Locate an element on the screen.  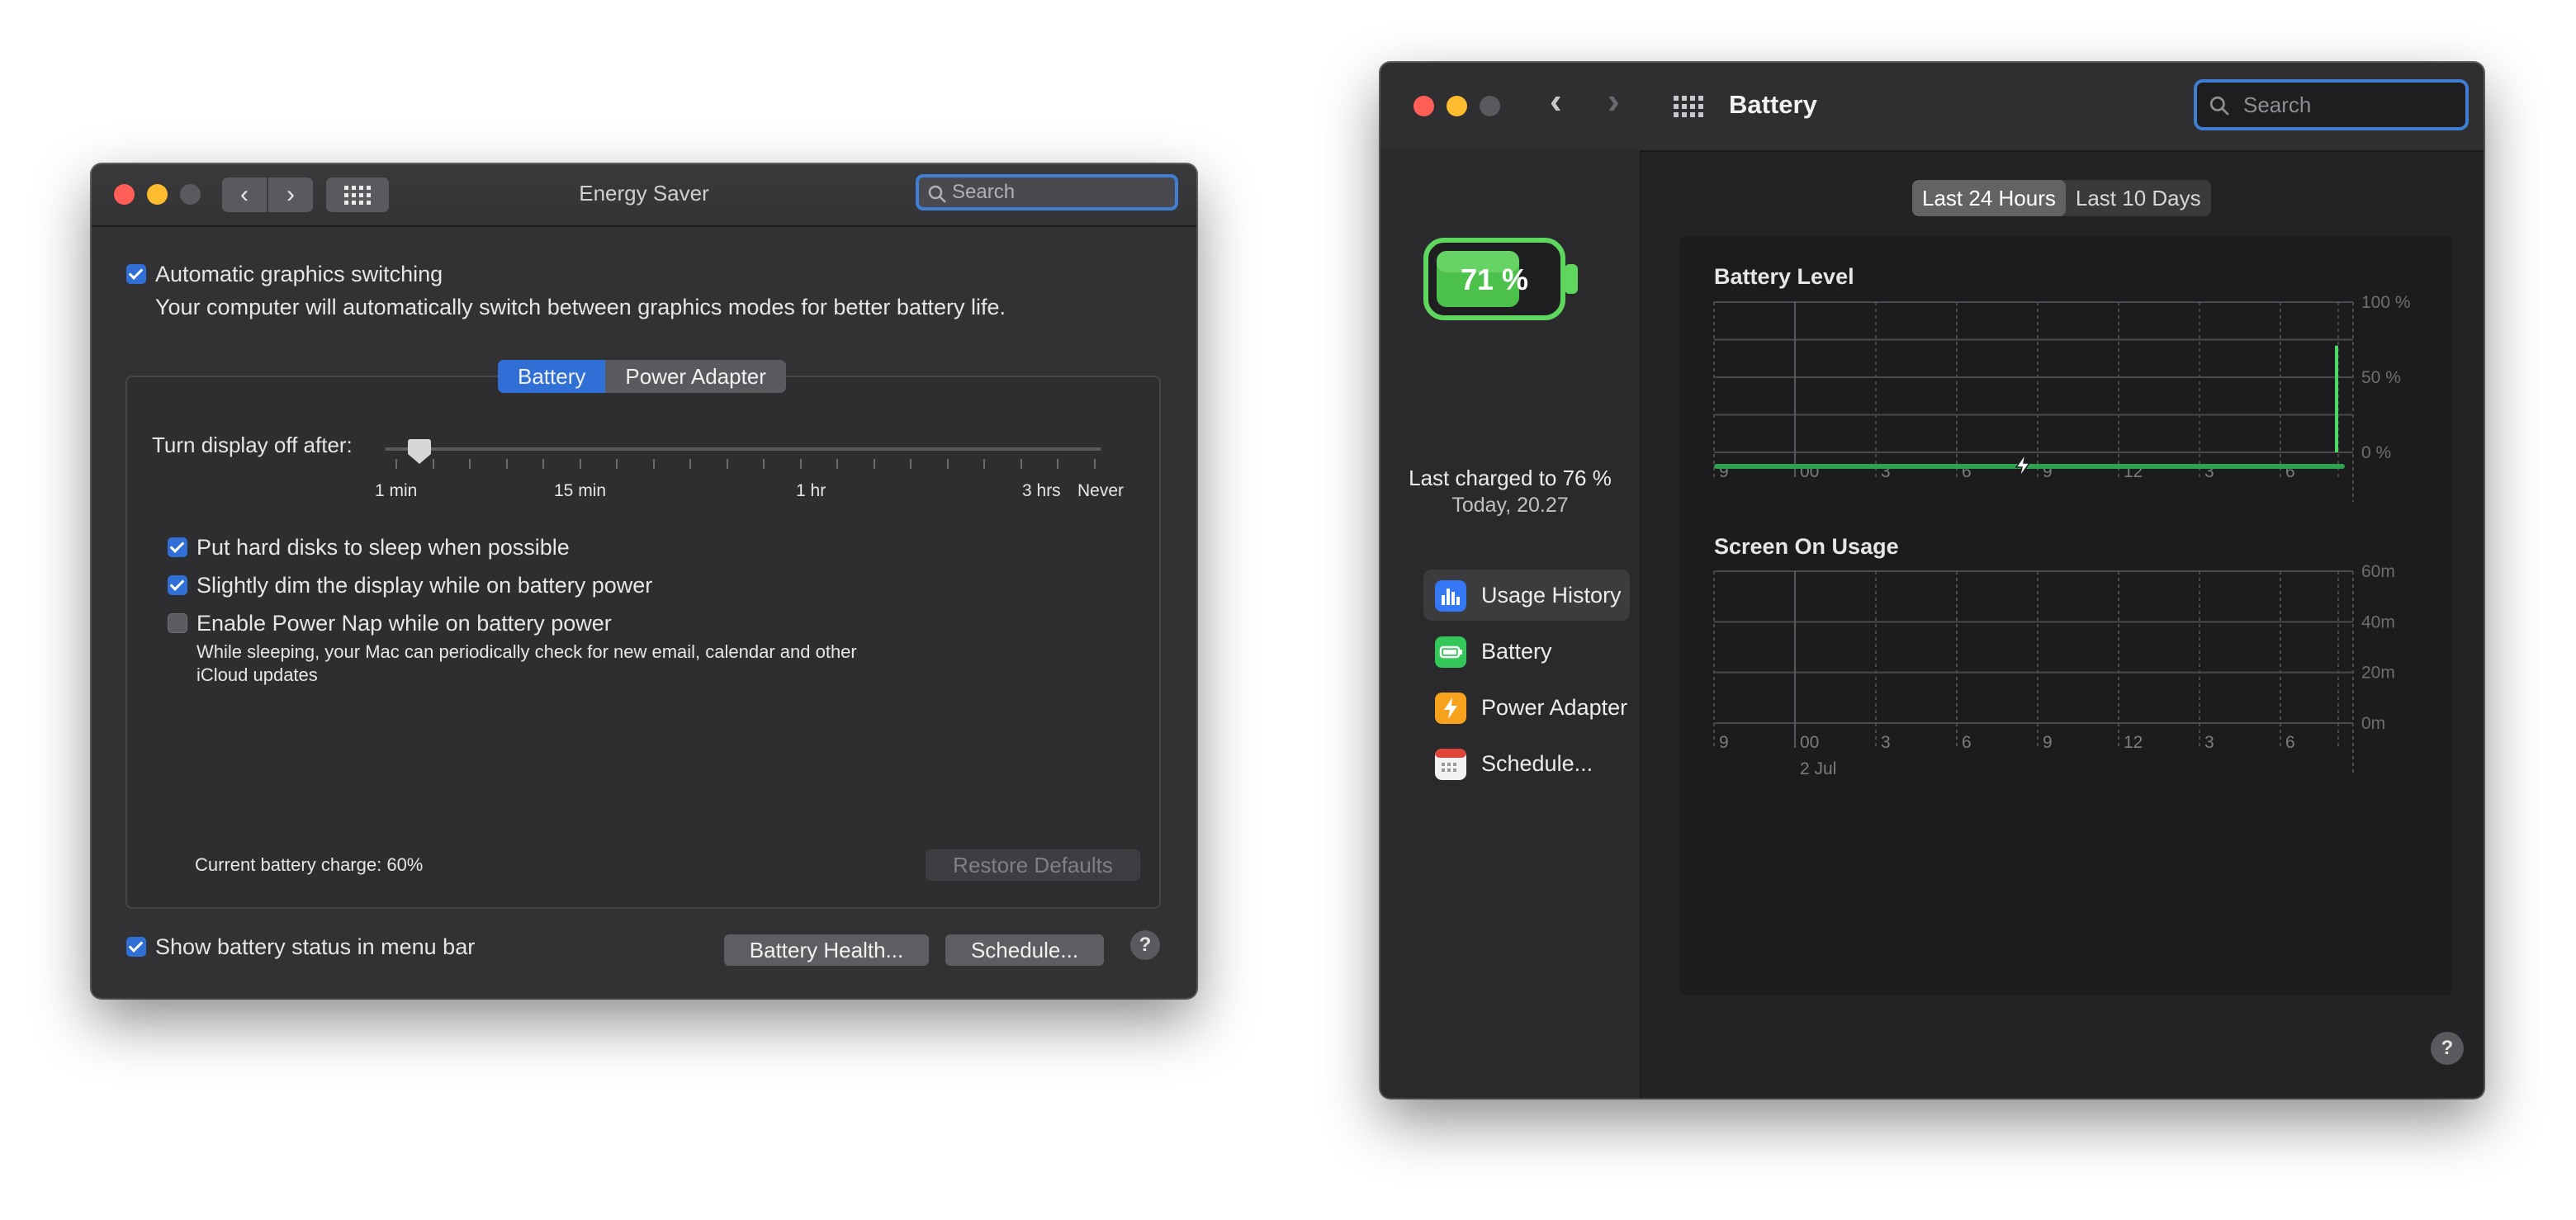
time-range-tabs: Last 24 Hours Last 10 Days is located at coordinates (2061, 198).